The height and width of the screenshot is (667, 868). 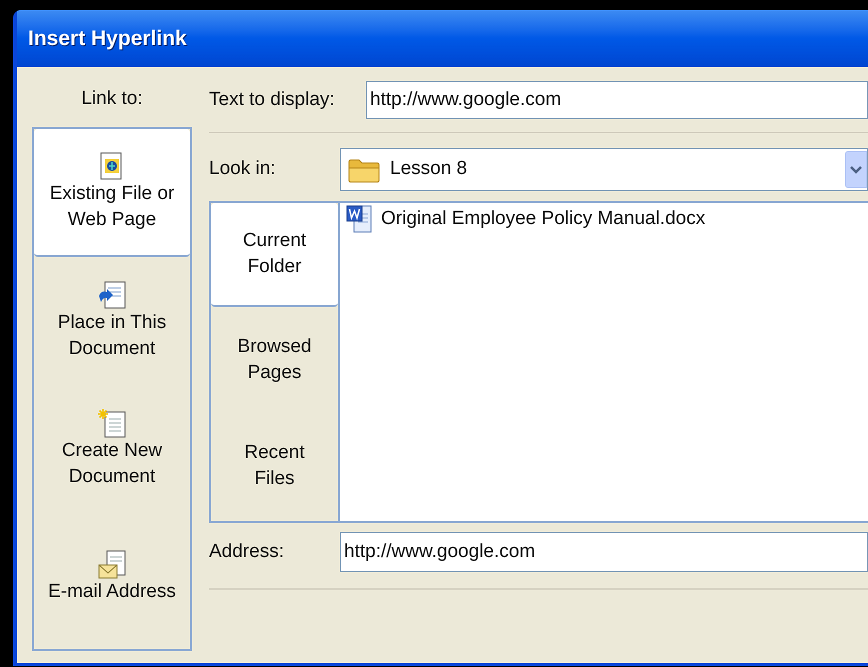 I want to click on link-type-item: Create New Document, so click(x=112, y=449).